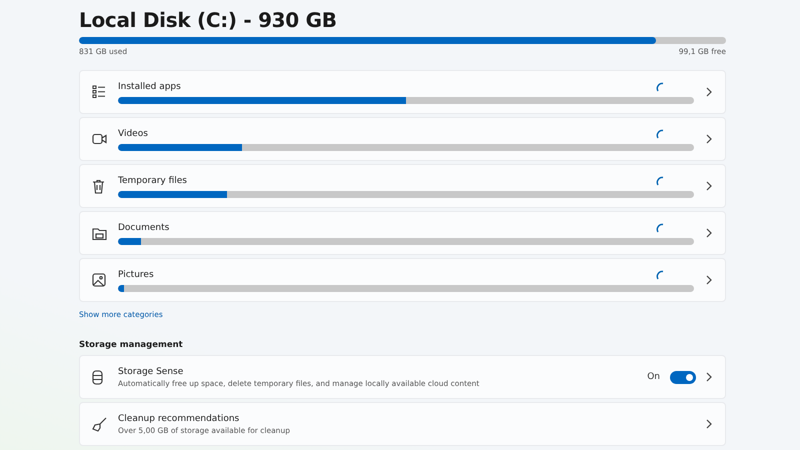 Image resolution: width=800 pixels, height=450 pixels. Describe the element at coordinates (136, 275) in the screenshot. I see `category-label: Pictures` at that location.